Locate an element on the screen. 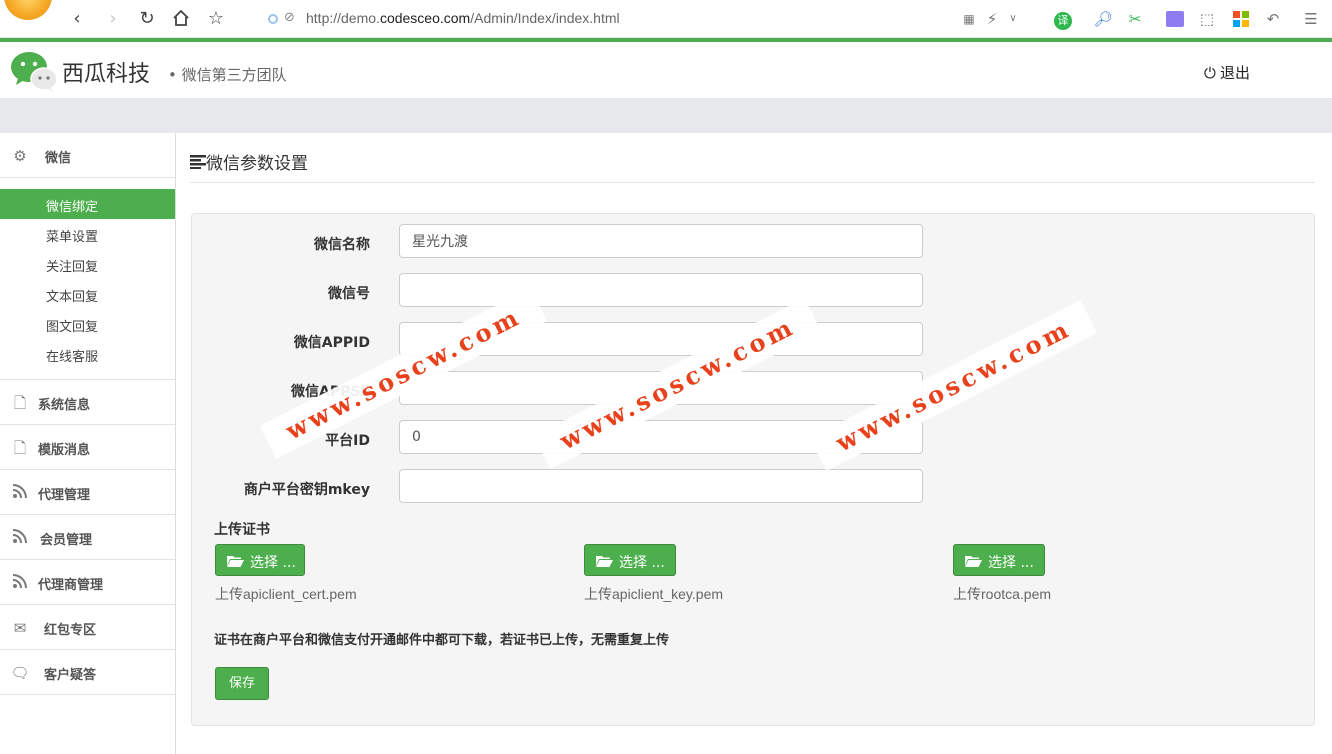 The width and height of the screenshot is (1332, 754). sidebar-item-label: 文本回复 is located at coordinates (72, 297).